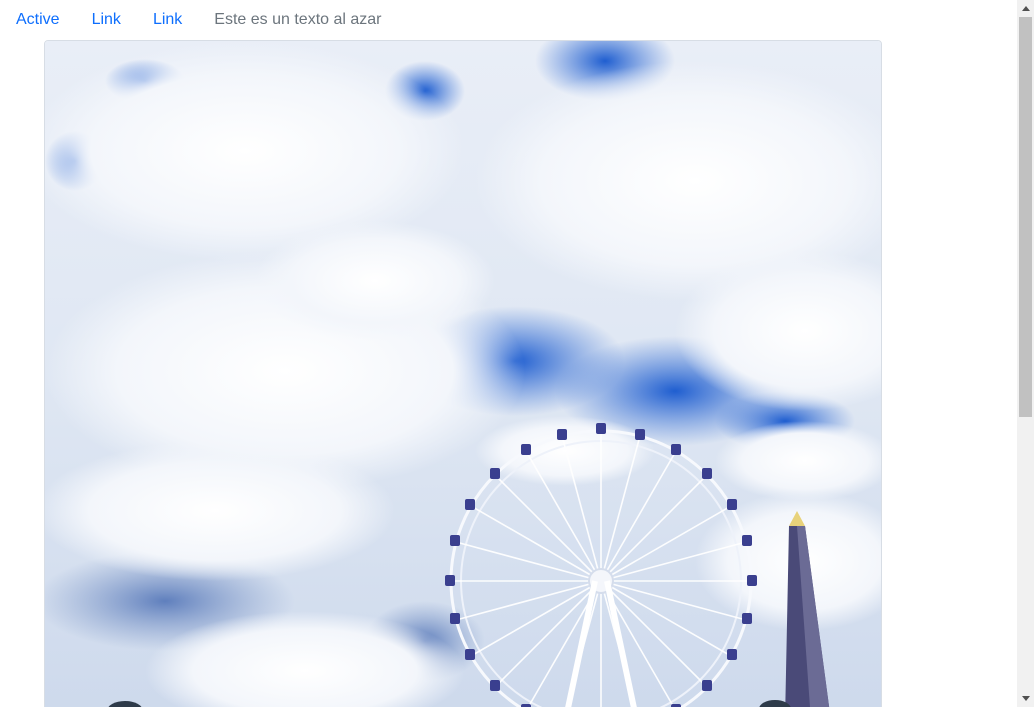 The width and height of the screenshot is (1034, 707). I want to click on nav-random-text: Este es un texto al azar, so click(298, 19).